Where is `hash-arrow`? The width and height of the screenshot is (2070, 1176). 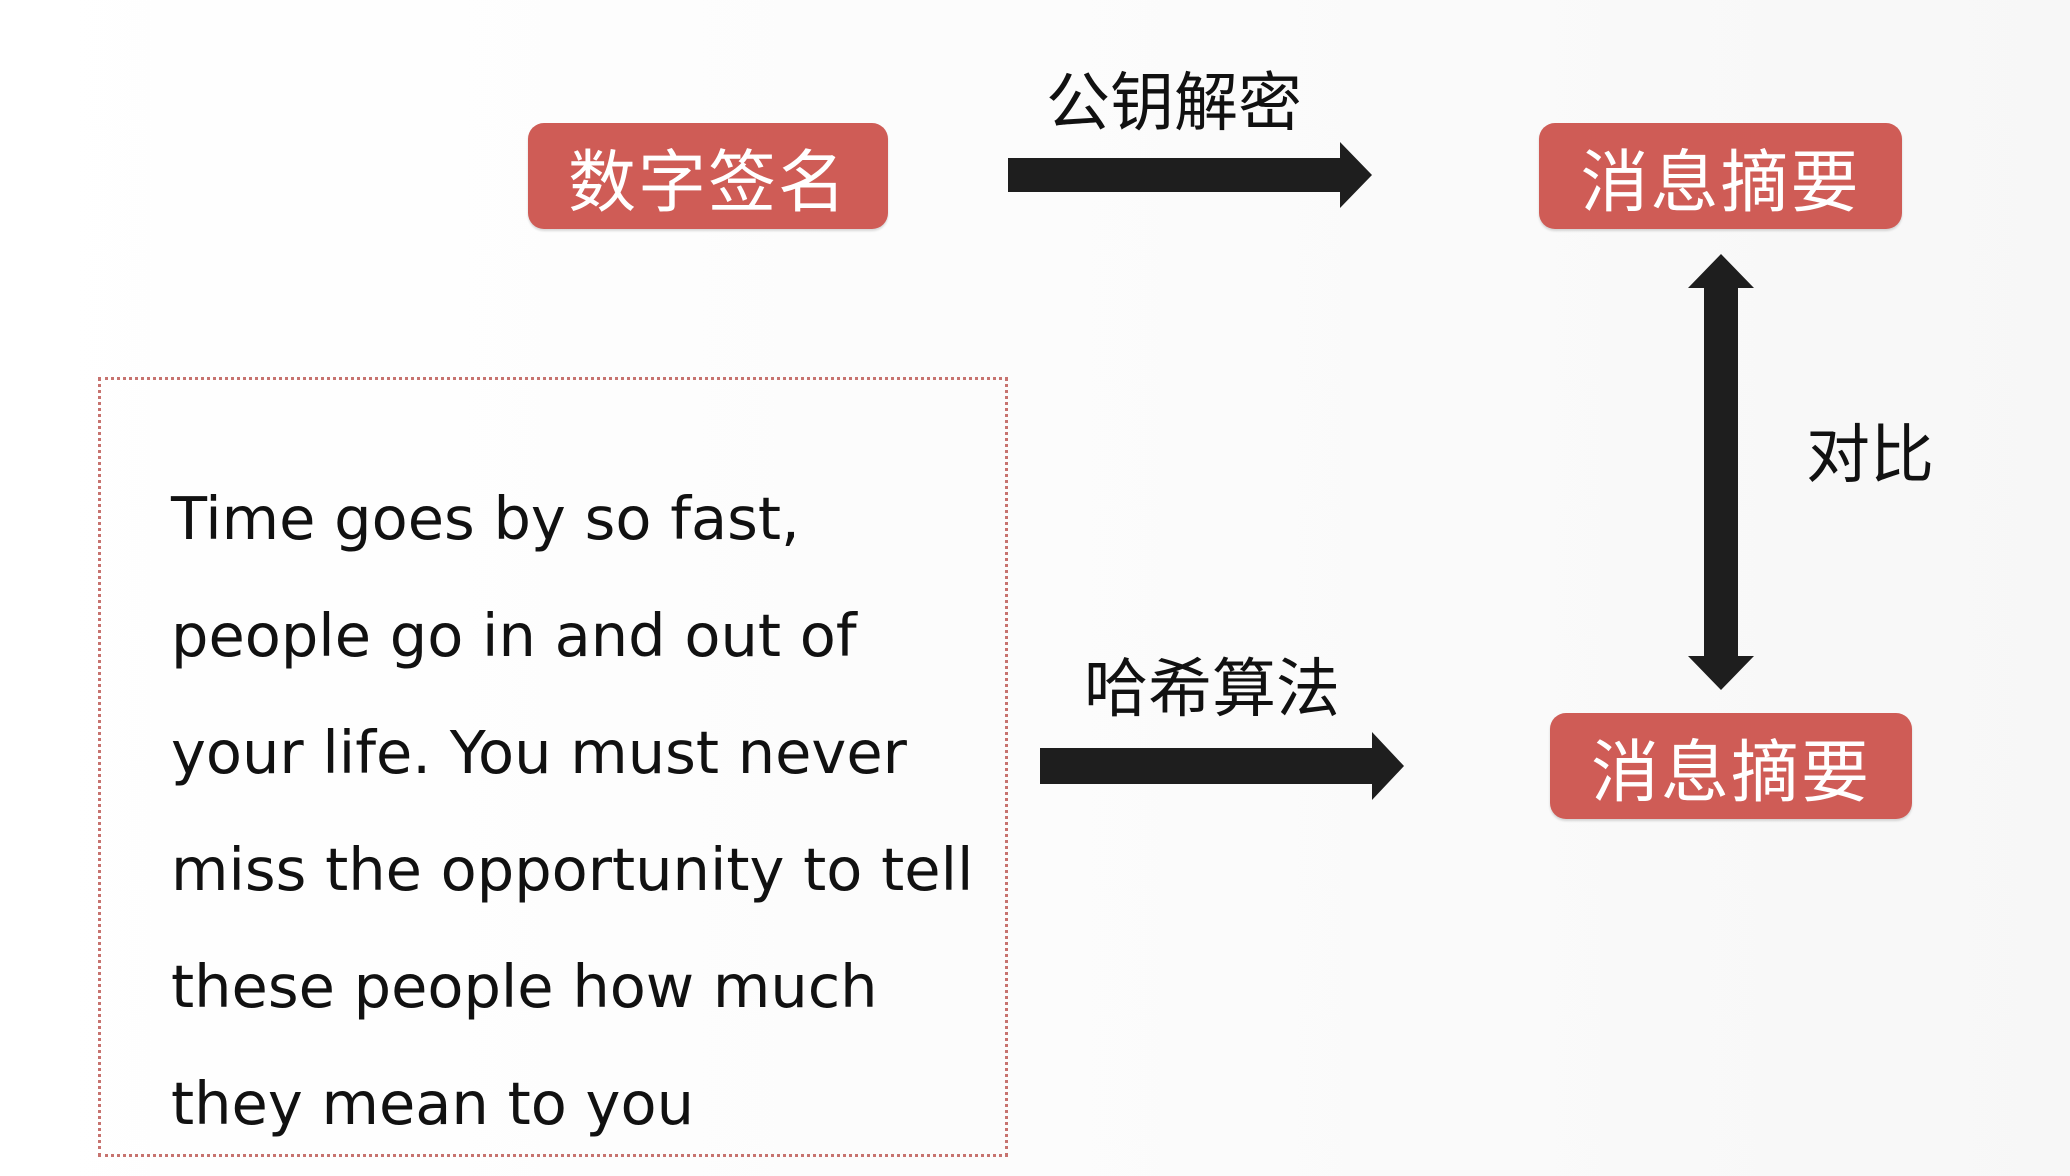
hash-arrow is located at coordinates (1222, 766).